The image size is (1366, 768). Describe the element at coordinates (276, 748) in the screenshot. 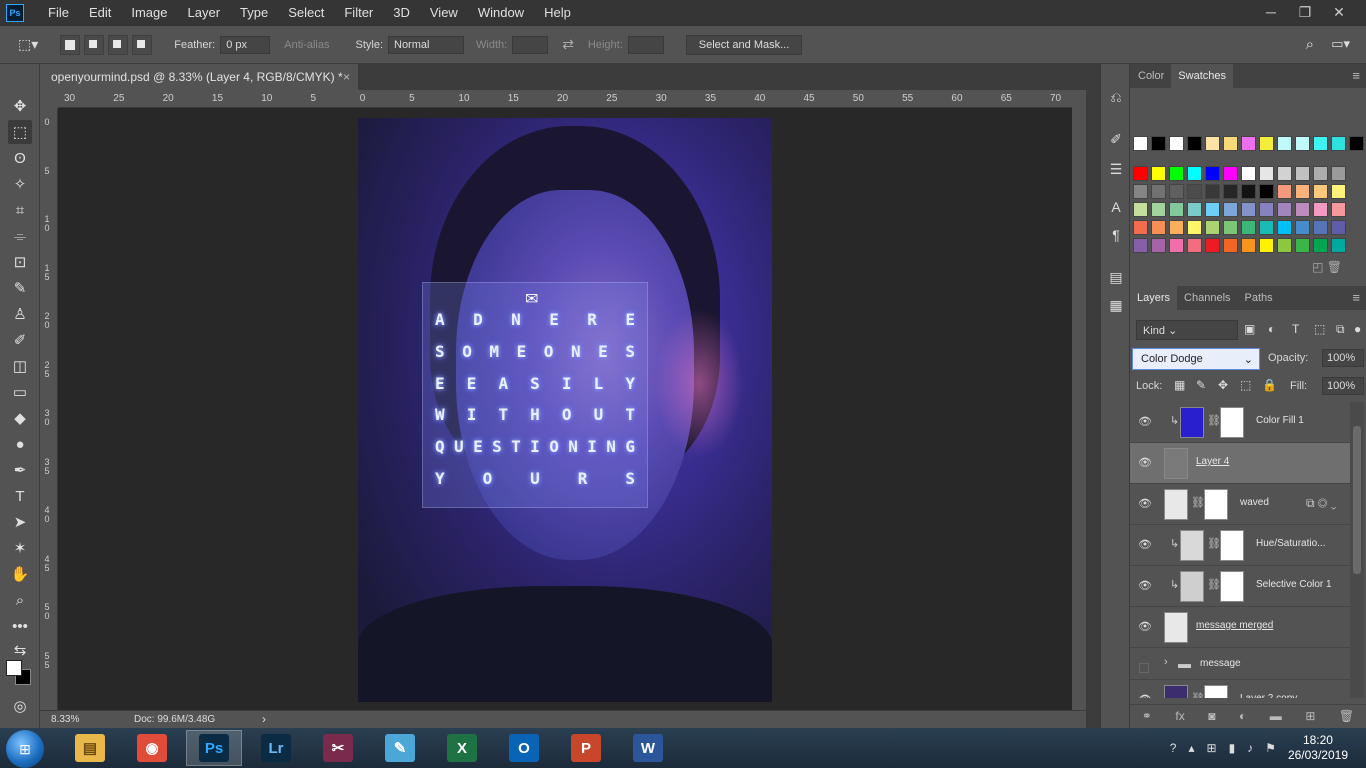

I see `taskbar-lightroom-icon: Lr` at that location.